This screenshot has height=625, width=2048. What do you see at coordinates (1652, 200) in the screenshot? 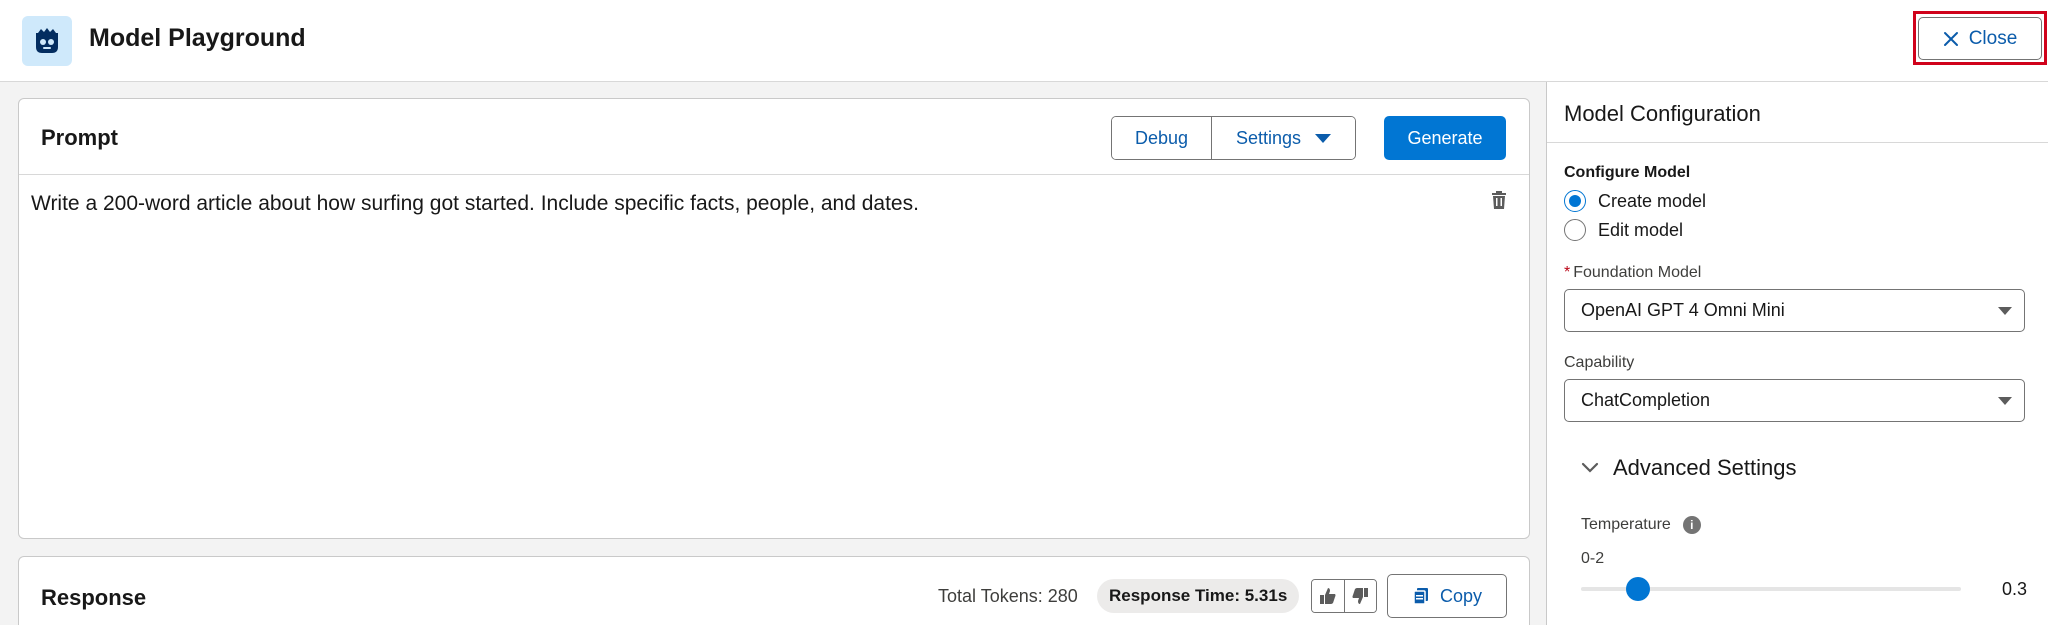
I see `radio-create-label: Create model` at bounding box center [1652, 200].